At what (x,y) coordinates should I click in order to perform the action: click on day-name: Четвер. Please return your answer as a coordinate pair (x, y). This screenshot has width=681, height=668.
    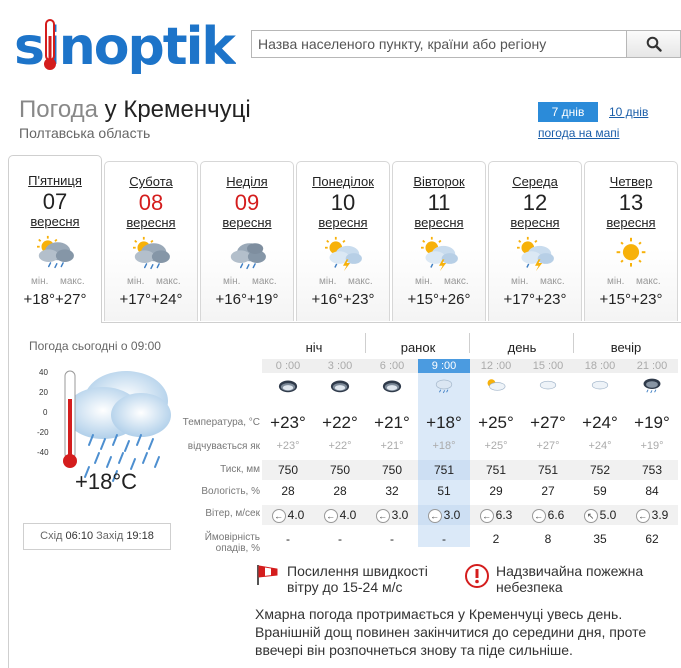
    Looking at the image, I should click on (631, 181).